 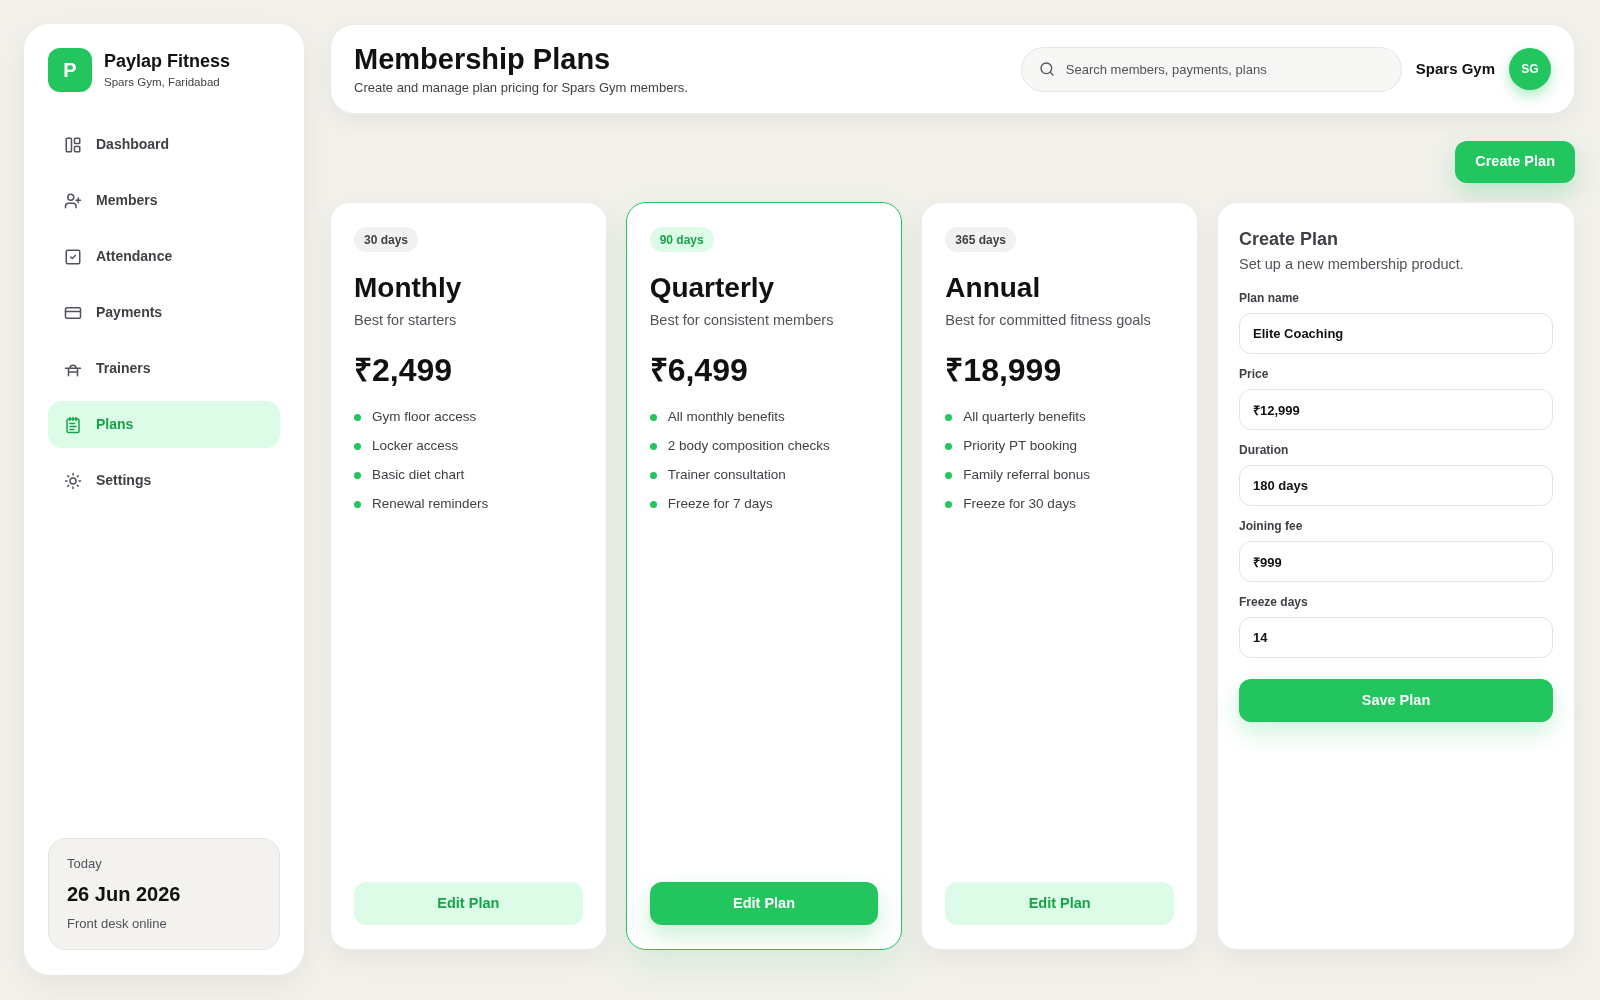 What do you see at coordinates (720, 504) in the screenshot?
I see `feature-text: Freeze for 7 days` at bounding box center [720, 504].